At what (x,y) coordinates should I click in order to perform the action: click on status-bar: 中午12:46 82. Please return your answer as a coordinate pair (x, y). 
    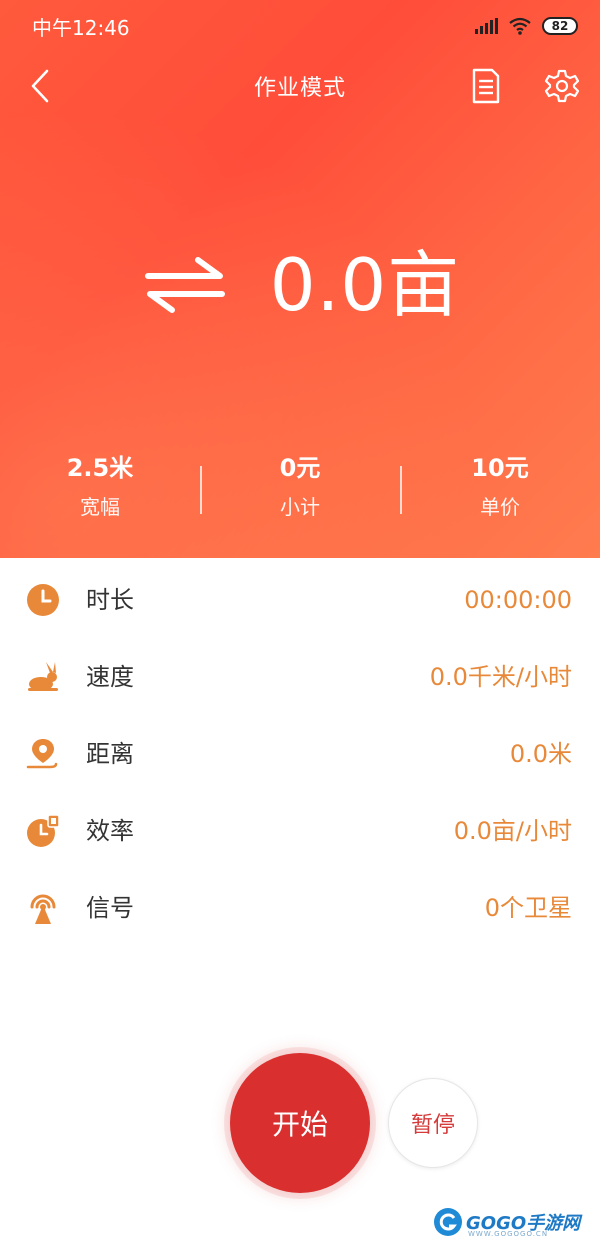
    Looking at the image, I should click on (300, 26).